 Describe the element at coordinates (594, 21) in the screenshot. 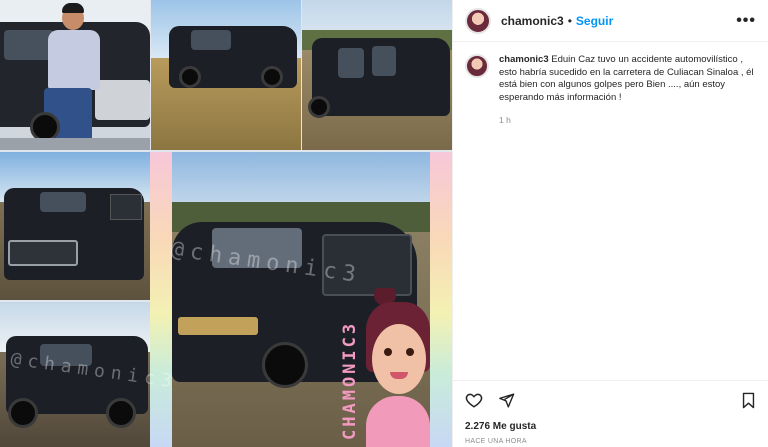

I see `follow-button: Seguir` at that location.